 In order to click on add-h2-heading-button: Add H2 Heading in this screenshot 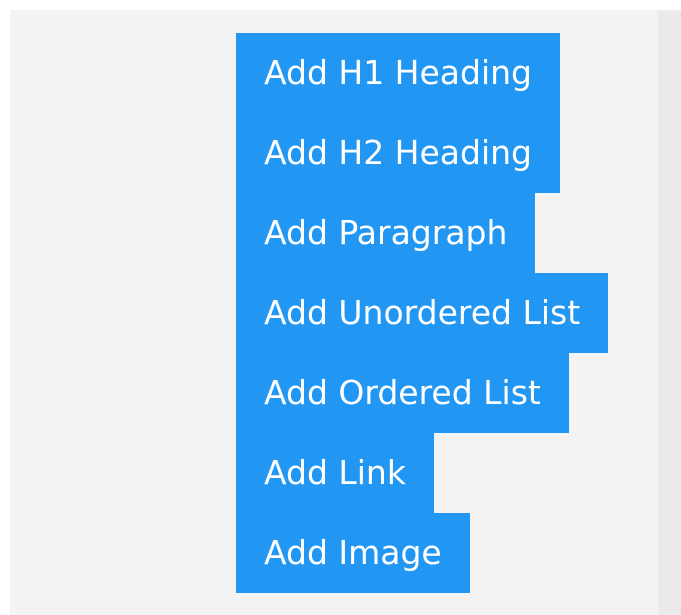, I will do `click(398, 153)`.